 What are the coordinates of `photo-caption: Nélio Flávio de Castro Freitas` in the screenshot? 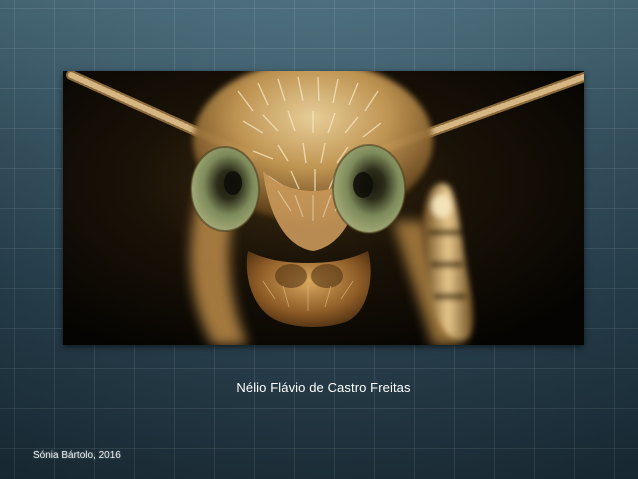 It's located at (323, 387).